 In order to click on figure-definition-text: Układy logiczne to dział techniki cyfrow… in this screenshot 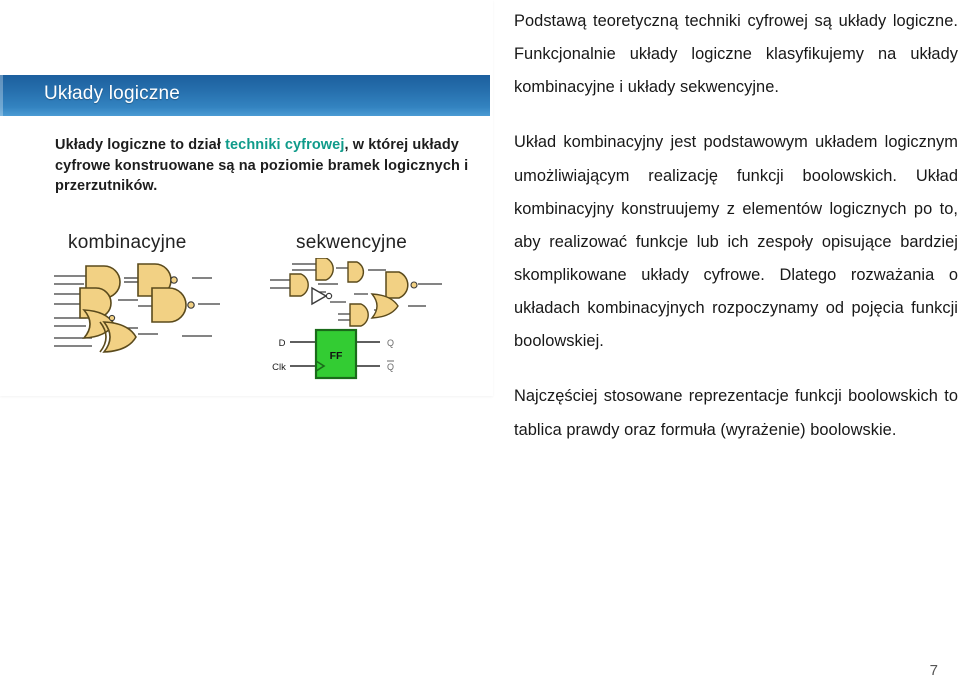, I will do `click(265, 166)`.